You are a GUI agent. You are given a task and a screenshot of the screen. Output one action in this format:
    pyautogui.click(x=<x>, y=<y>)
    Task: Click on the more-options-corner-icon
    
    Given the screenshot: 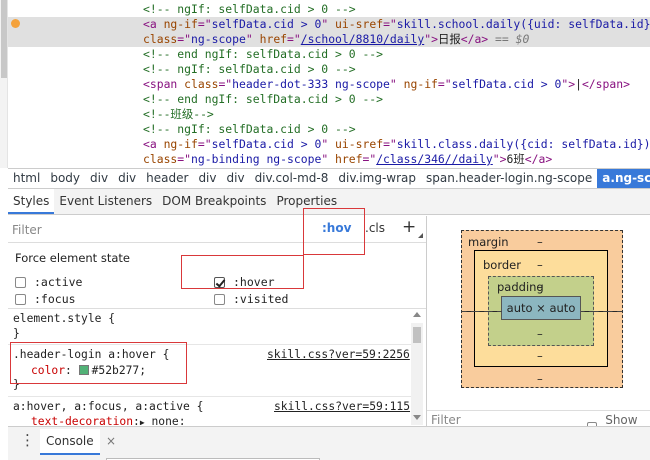 What is the action you would take?
    pyautogui.click(x=420, y=235)
    